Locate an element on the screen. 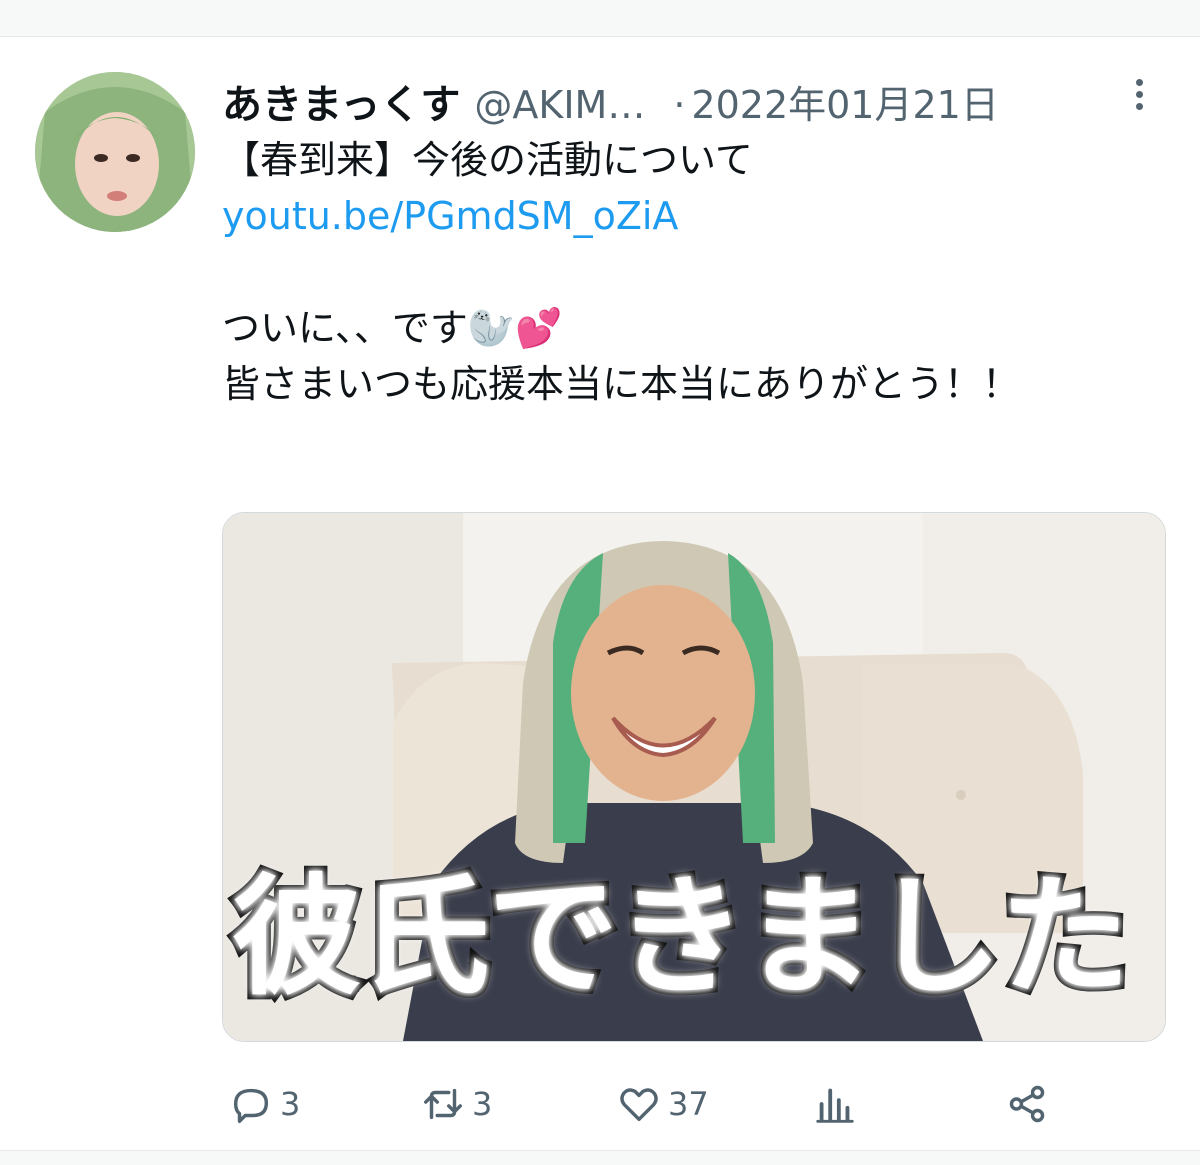 The width and height of the screenshot is (1200, 1165). reply-button: 3 is located at coordinates (264, 1104).